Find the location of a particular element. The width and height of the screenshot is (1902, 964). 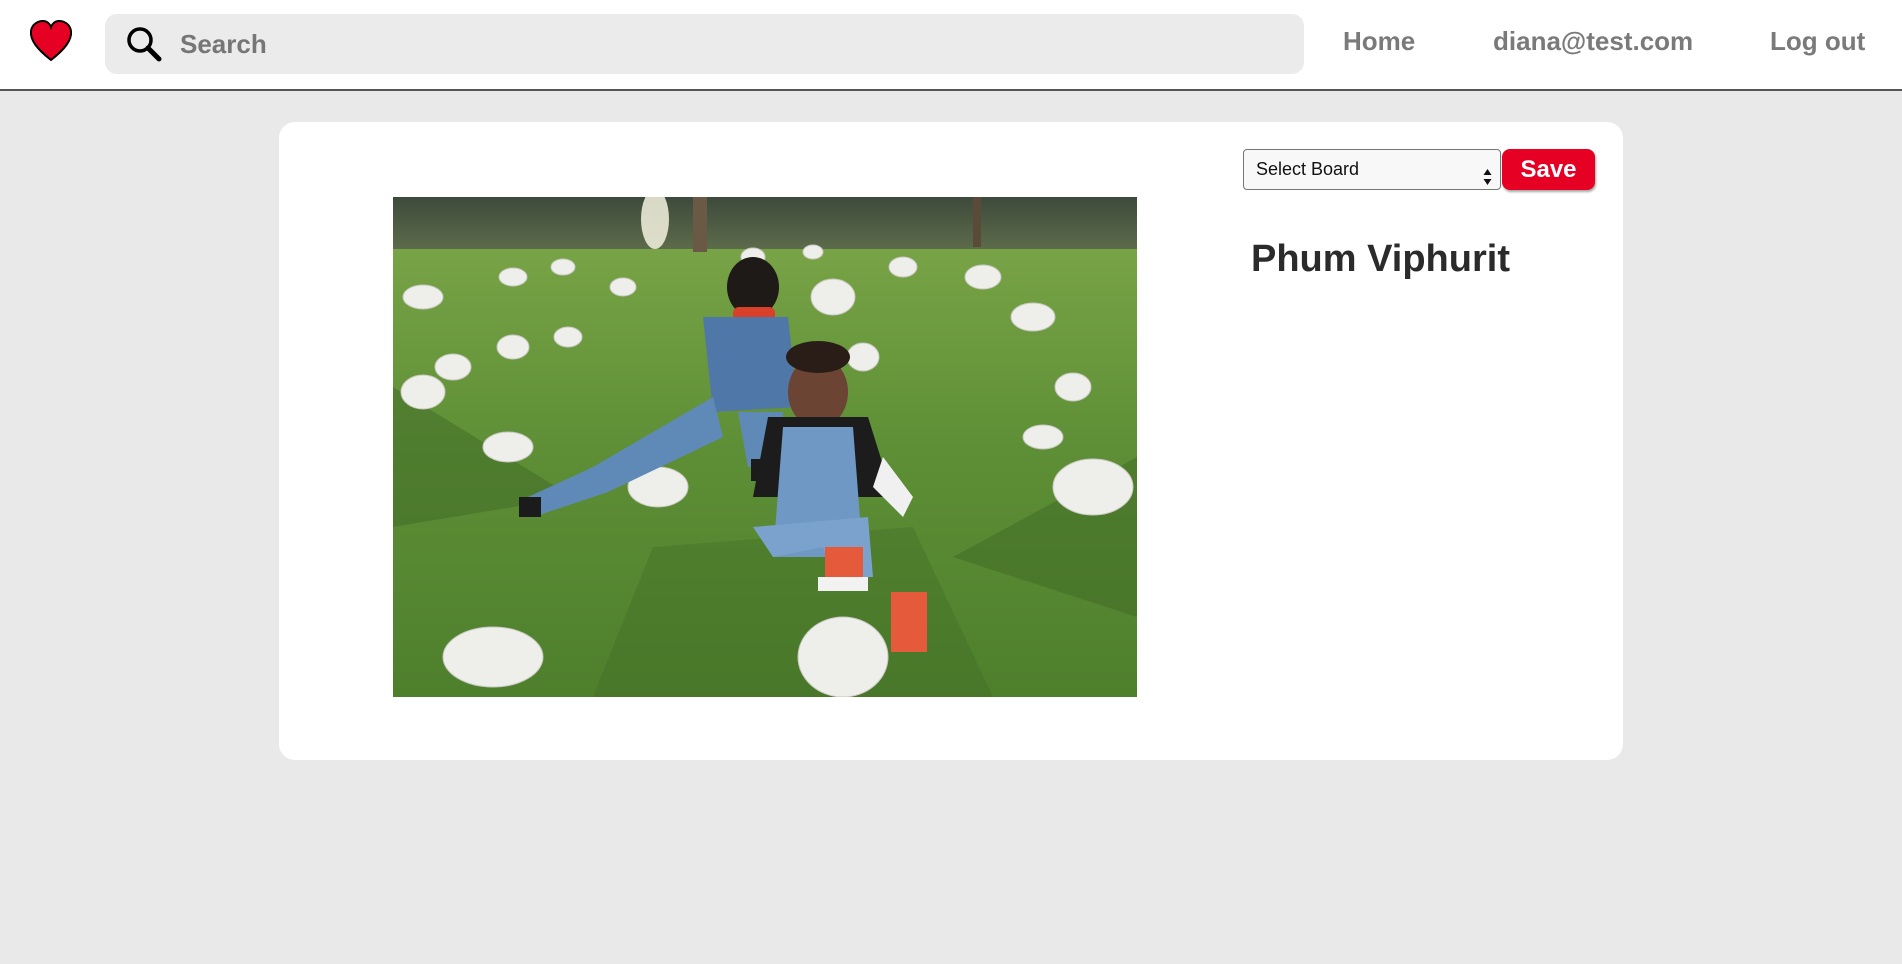

search-bar is located at coordinates (704, 44).